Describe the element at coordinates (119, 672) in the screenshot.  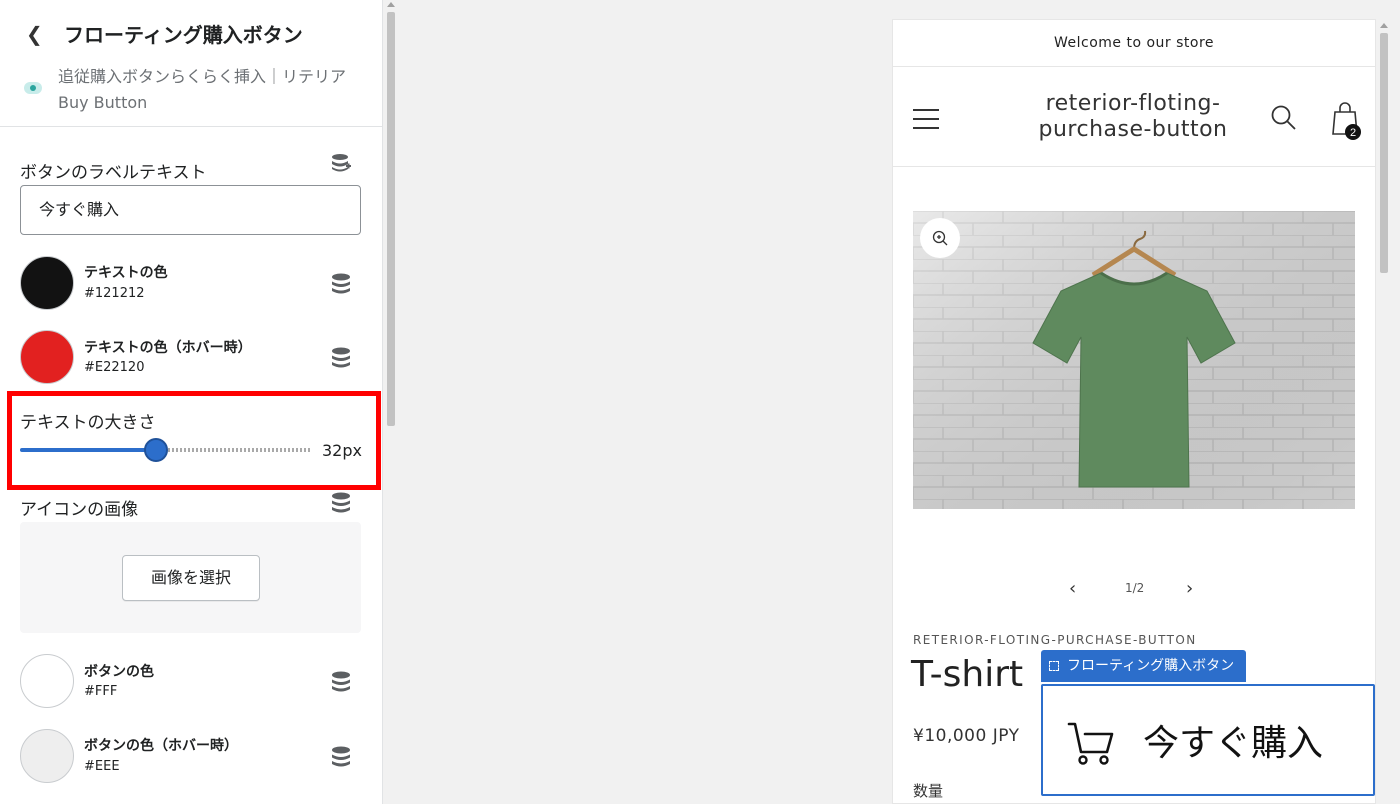
I see `button-color-name: ボタンの色` at that location.